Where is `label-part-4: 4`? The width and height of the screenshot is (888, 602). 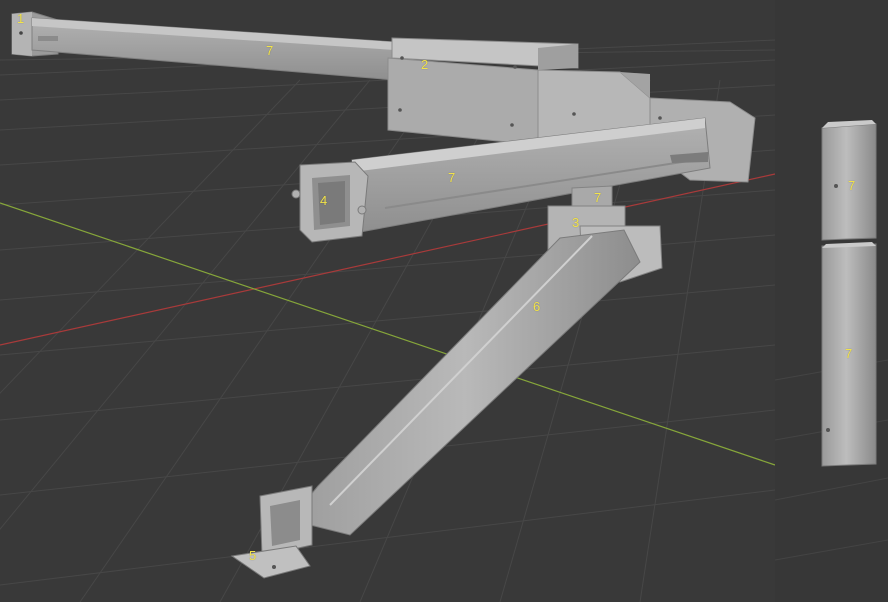 label-part-4: 4 is located at coordinates (324, 200).